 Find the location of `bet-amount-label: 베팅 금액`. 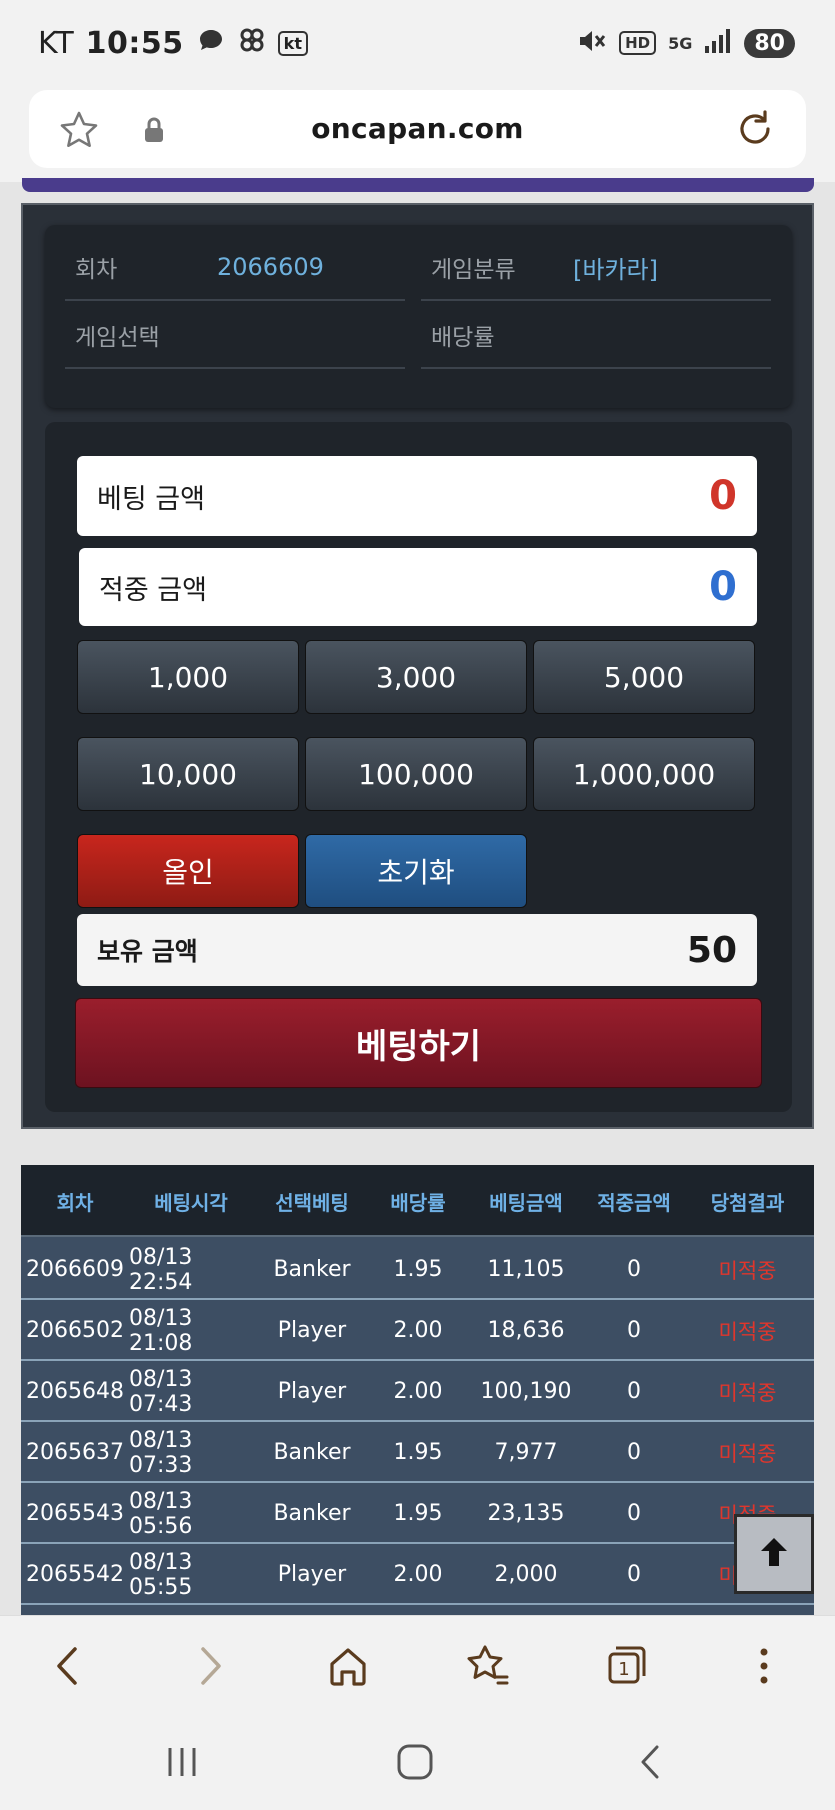

bet-amount-label: 베팅 금액 is located at coordinates (151, 499).